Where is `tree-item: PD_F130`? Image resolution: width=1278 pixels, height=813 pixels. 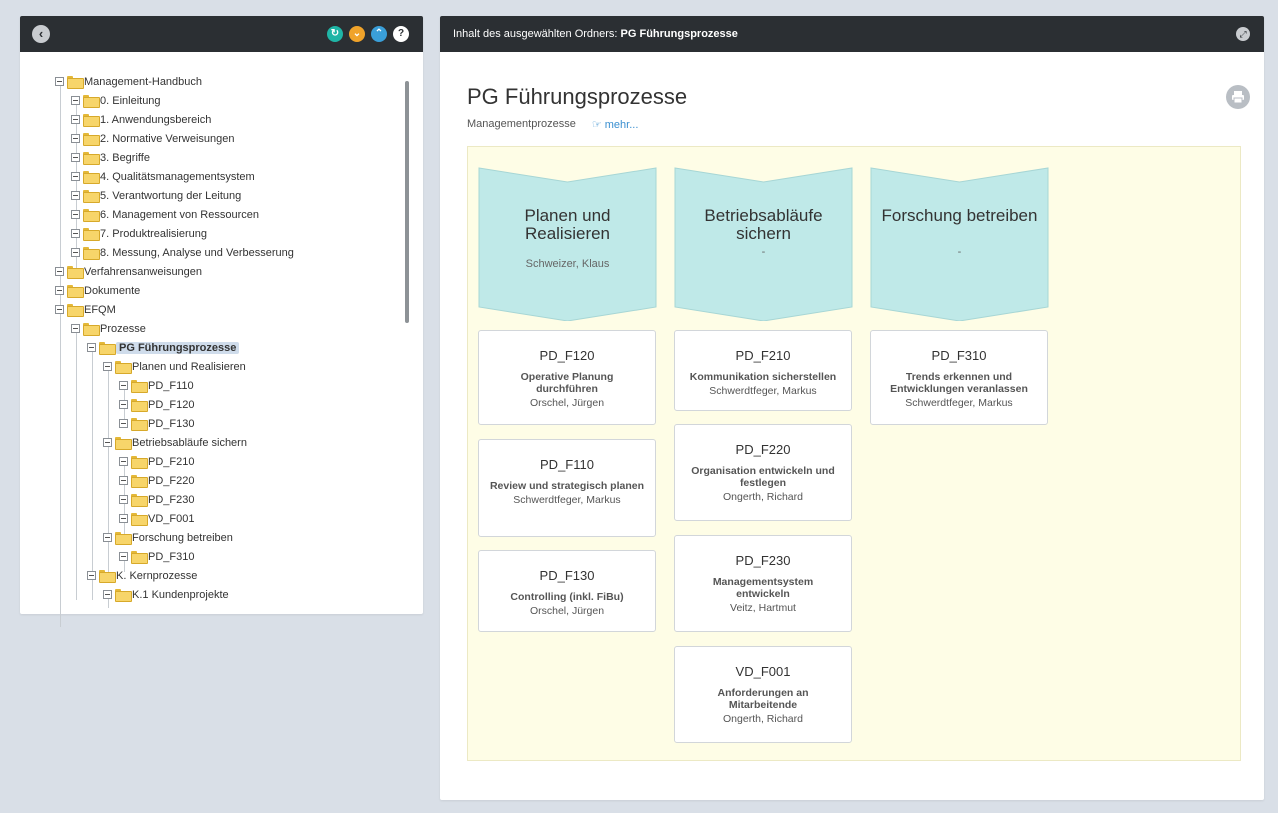 tree-item: PD_F130 is located at coordinates (156, 423).